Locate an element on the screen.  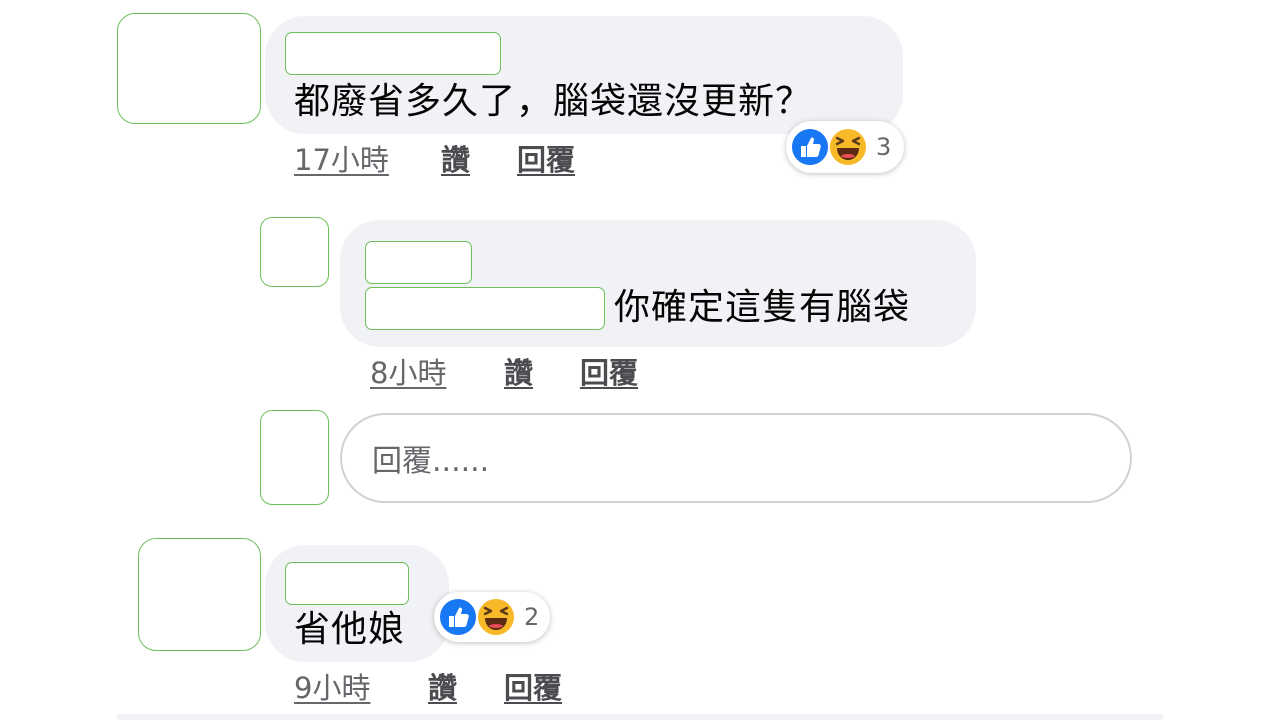
reaction-count: 2 is located at coordinates (532, 617).